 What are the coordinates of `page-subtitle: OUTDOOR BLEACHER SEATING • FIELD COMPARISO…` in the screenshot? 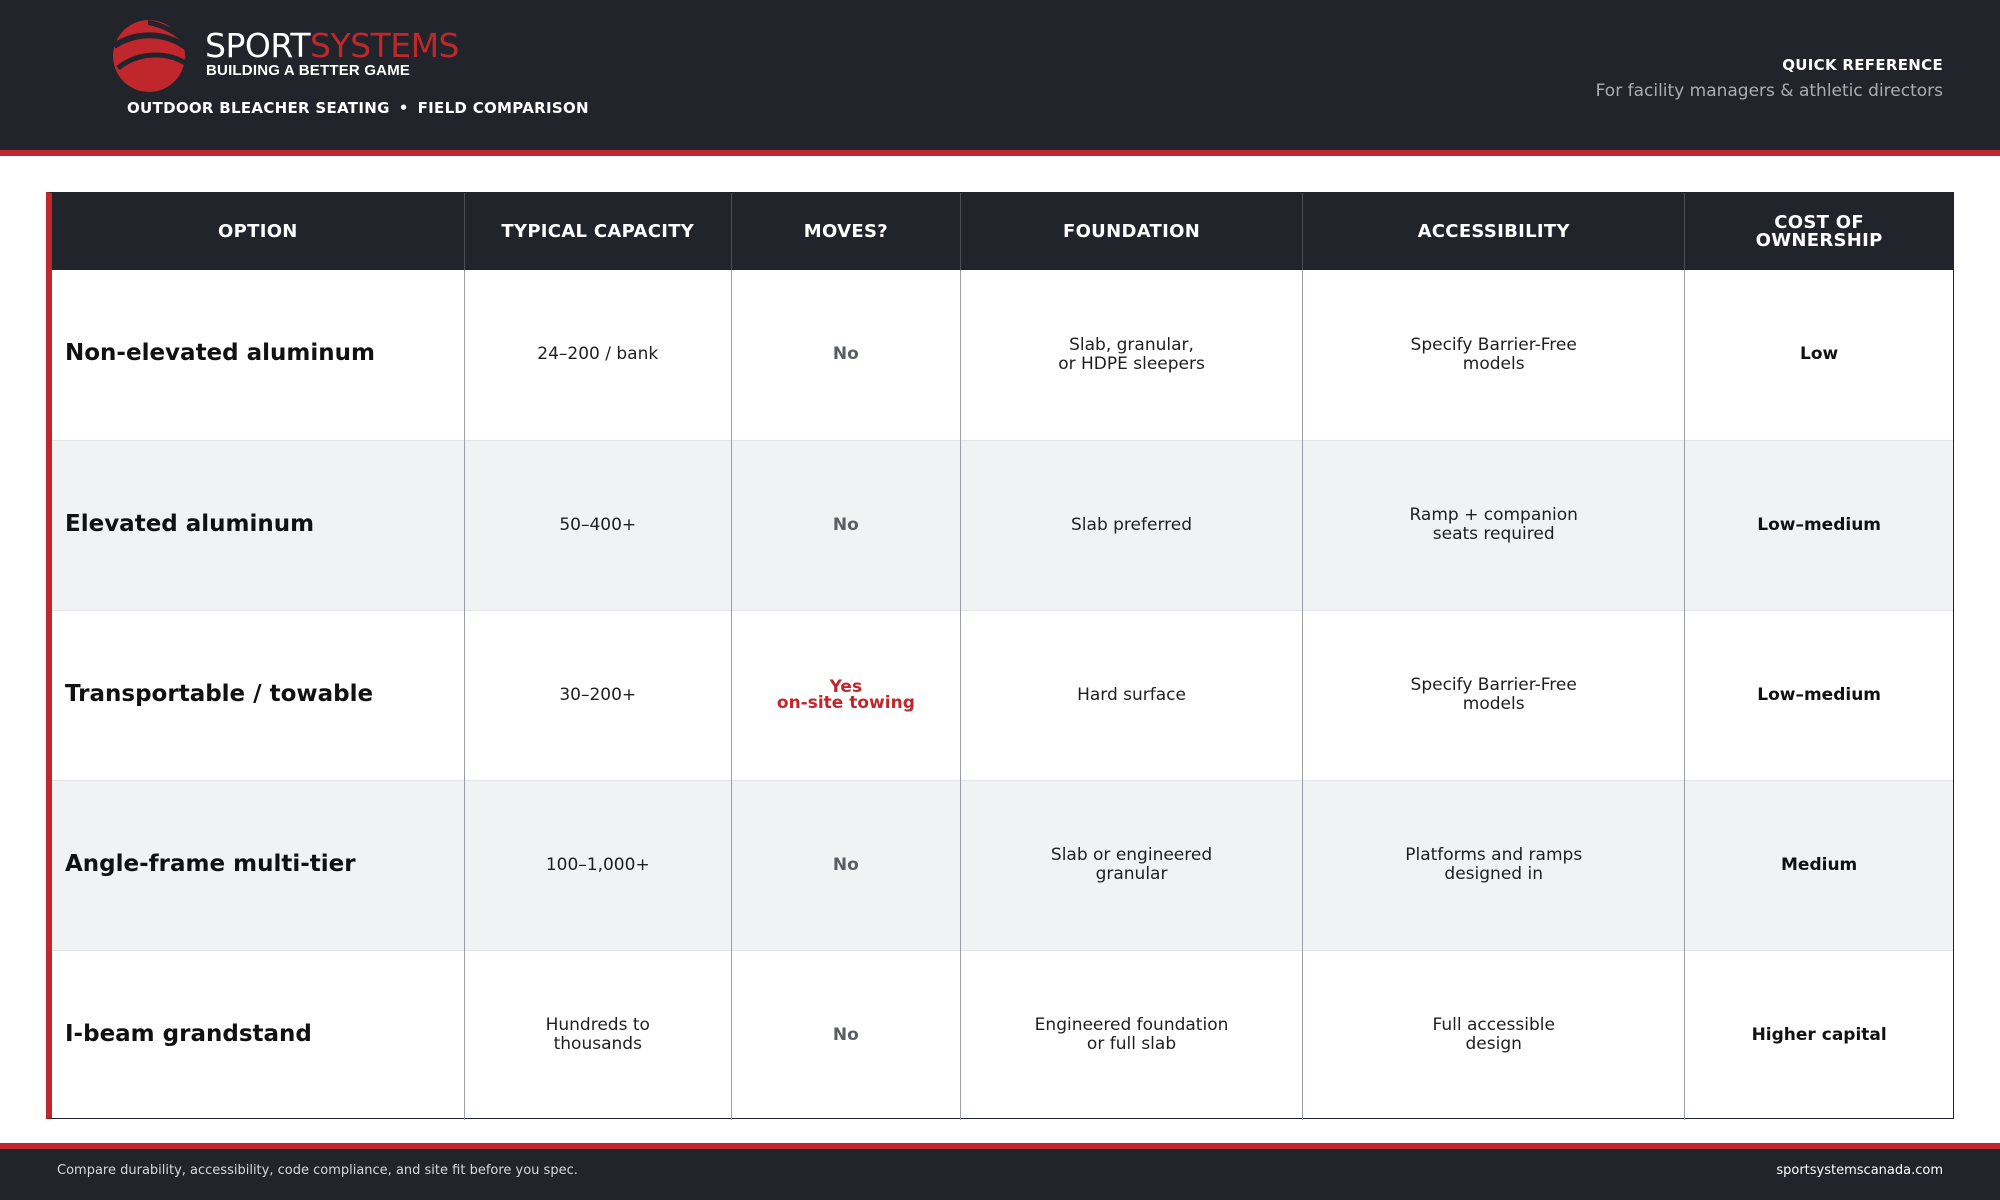 It's located at (358, 108).